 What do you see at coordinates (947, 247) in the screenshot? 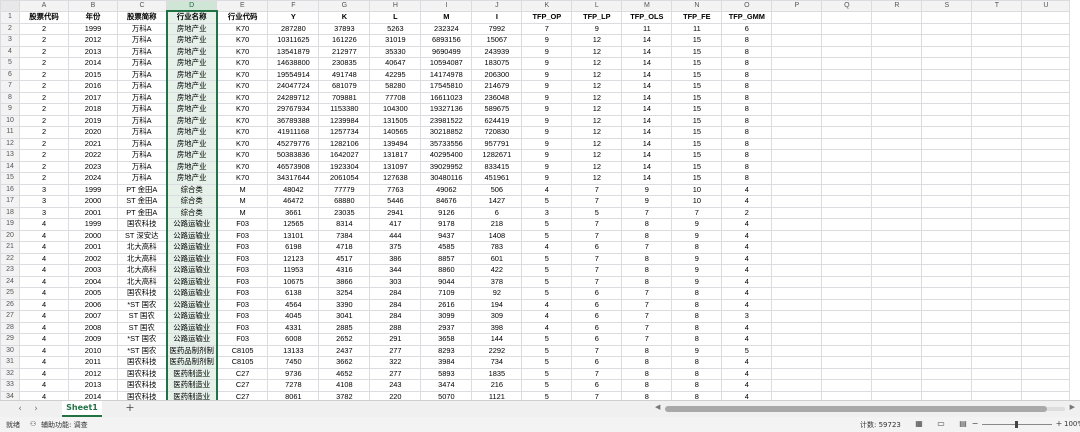
I see `cell-s21` at bounding box center [947, 247].